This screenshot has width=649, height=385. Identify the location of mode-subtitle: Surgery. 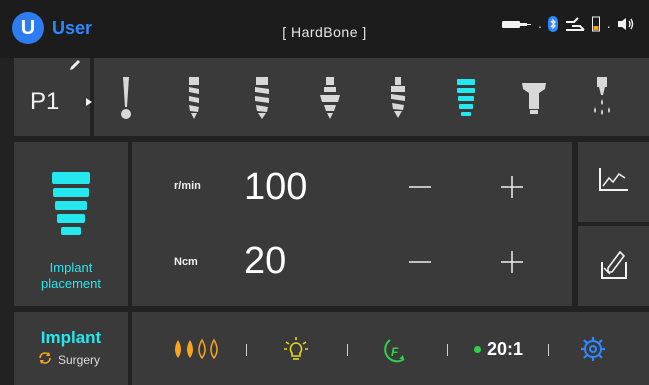
(69, 359).